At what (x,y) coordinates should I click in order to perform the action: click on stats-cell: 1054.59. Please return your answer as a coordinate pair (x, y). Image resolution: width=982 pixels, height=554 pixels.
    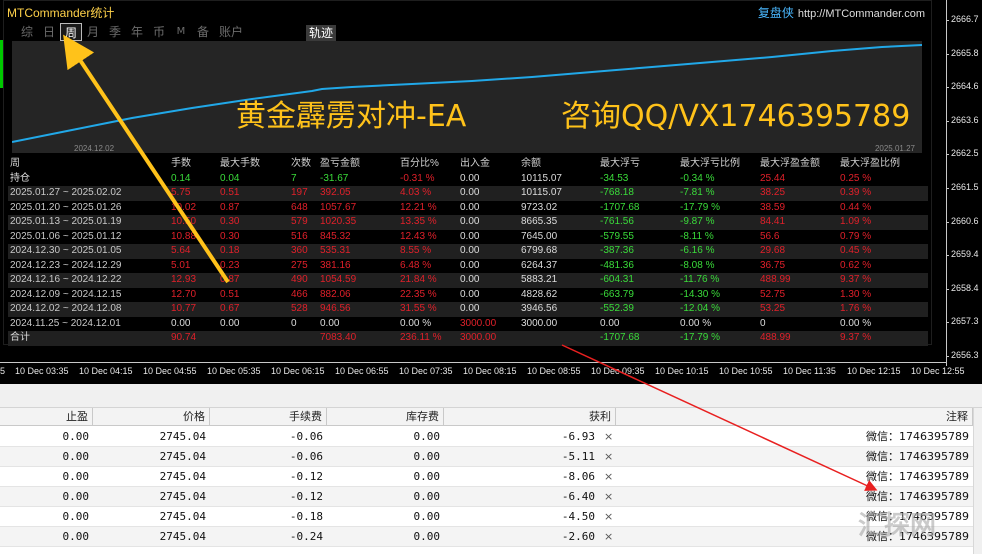
    Looking at the image, I should click on (338, 279).